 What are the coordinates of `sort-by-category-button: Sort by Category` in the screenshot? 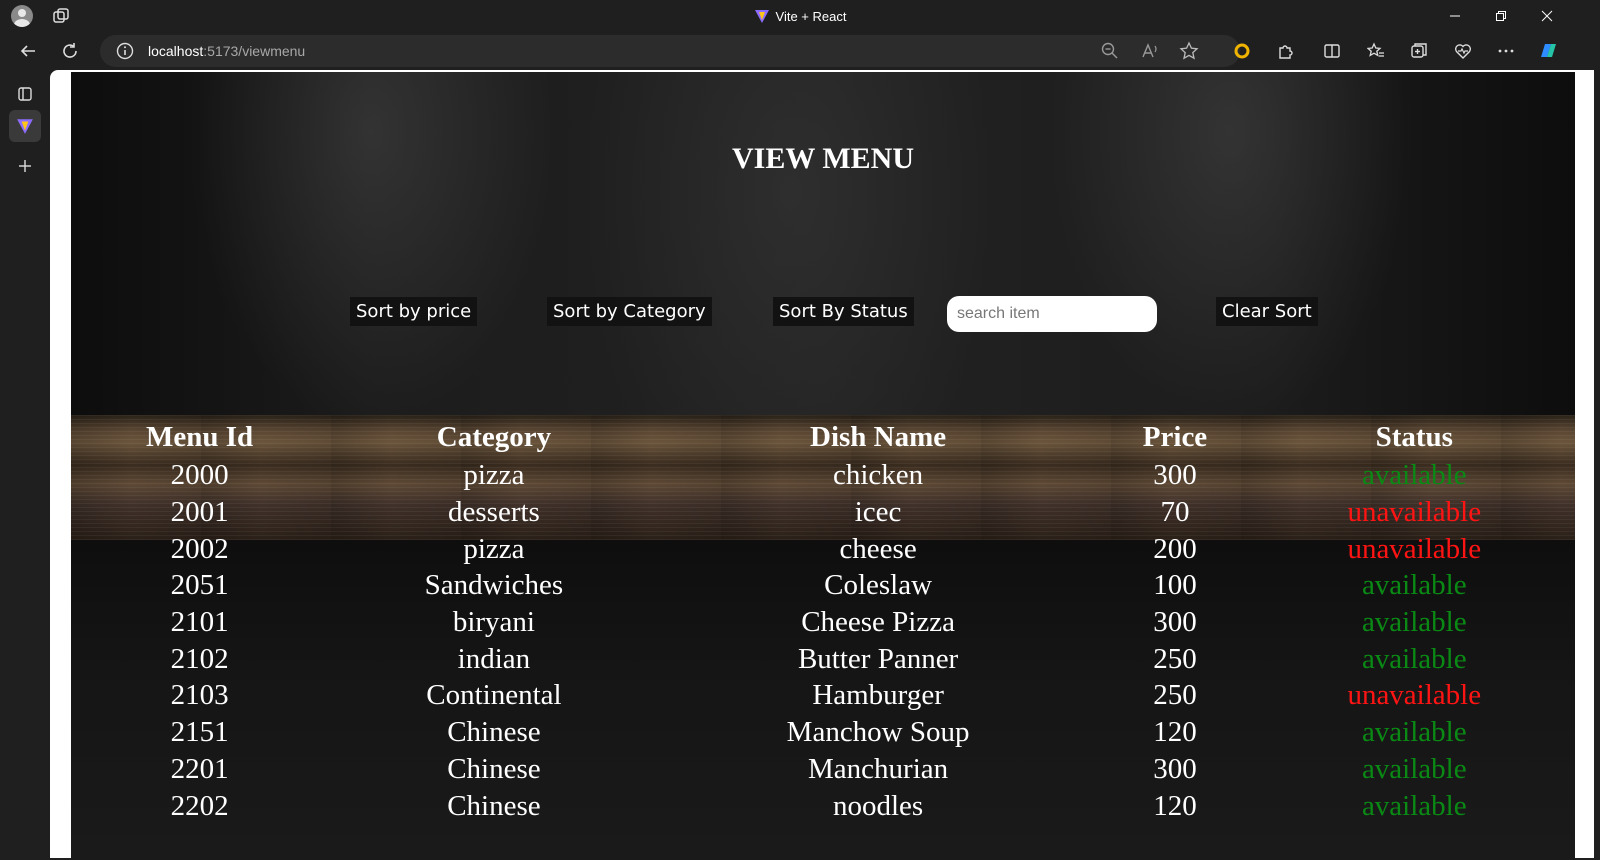 It's located at (629, 311).